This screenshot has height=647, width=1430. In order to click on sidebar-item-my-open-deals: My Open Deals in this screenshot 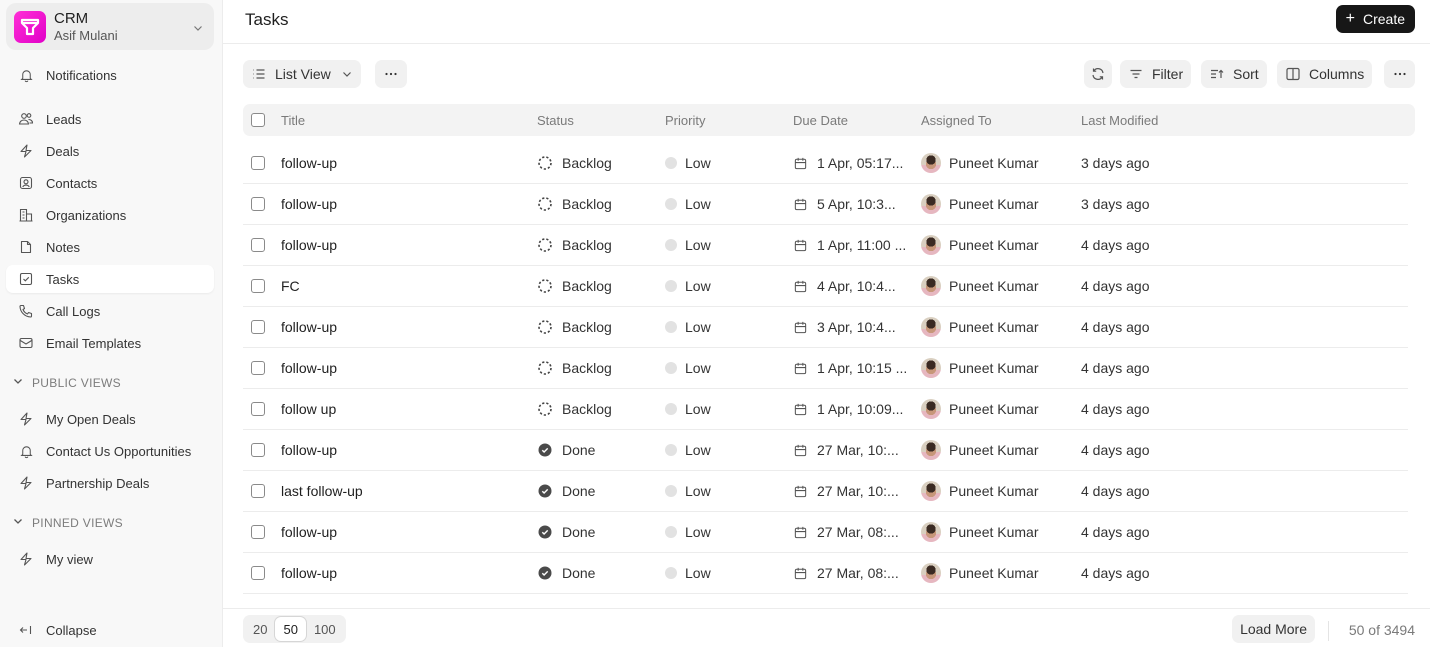, I will do `click(110, 419)`.